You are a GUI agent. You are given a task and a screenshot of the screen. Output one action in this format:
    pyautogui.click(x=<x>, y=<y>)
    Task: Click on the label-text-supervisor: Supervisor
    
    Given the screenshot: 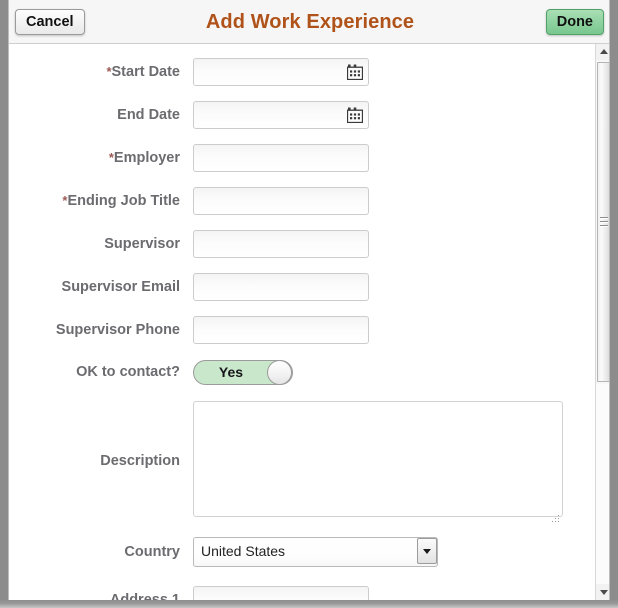 What is the action you would take?
    pyautogui.click(x=142, y=244)
    